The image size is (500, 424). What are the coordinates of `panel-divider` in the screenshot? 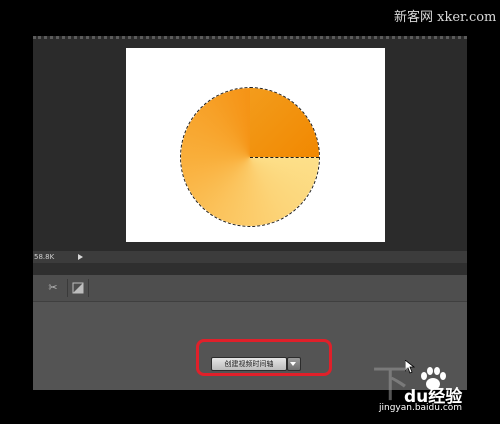 It's located at (250, 269).